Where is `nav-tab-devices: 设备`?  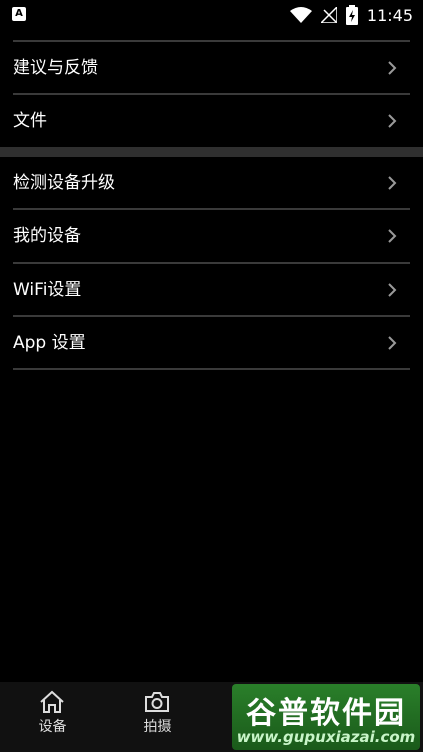 nav-tab-devices: 设备 is located at coordinates (52, 717).